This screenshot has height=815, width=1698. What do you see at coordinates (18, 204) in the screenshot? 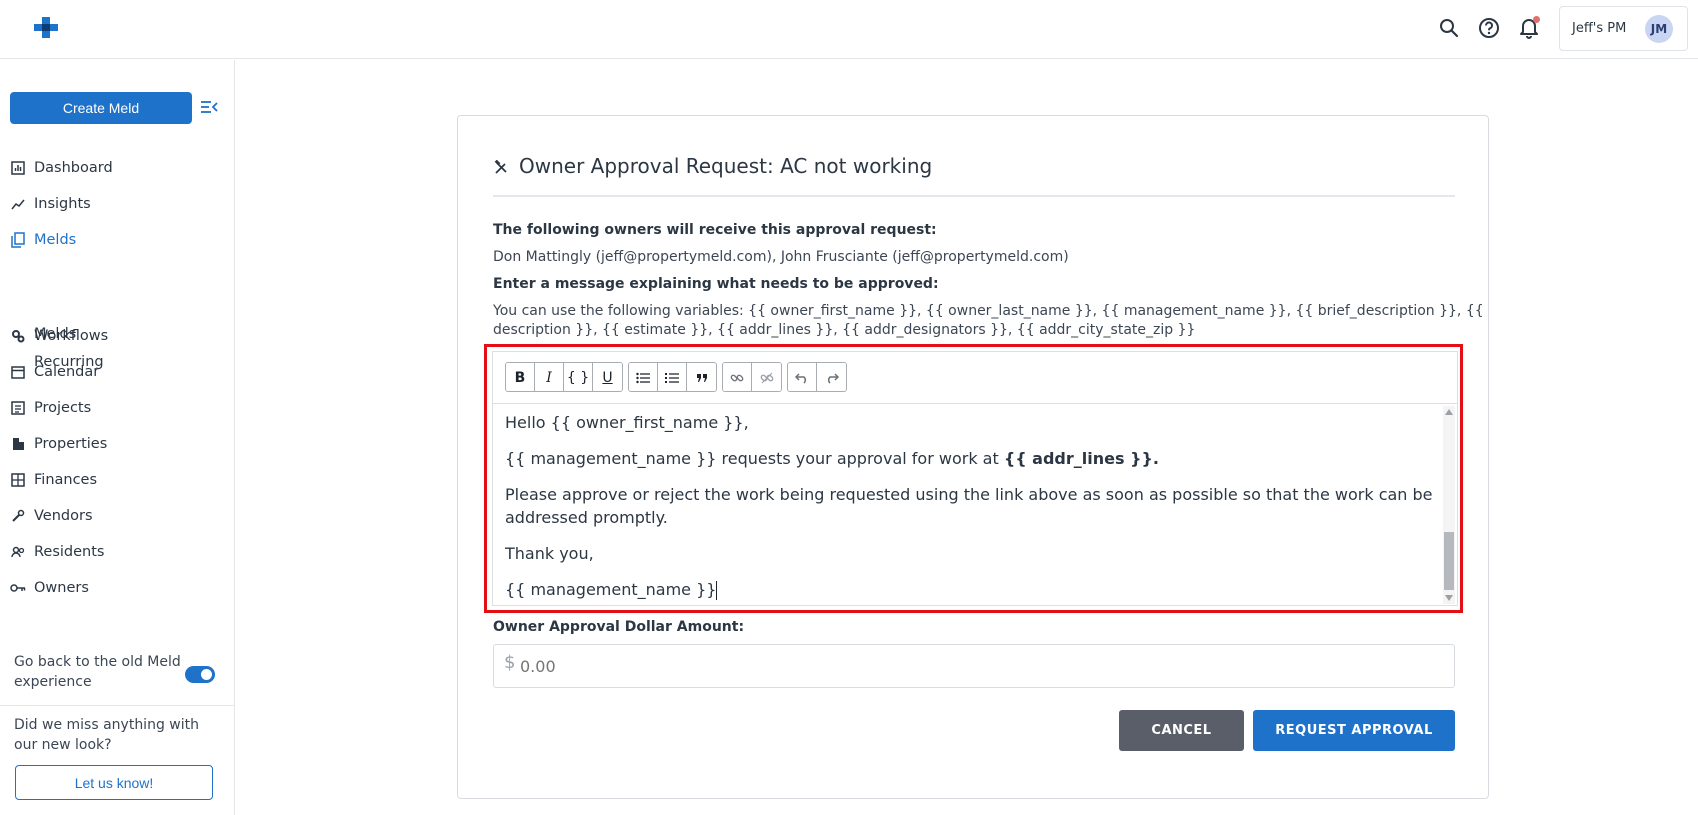
I see `insights-icon` at bounding box center [18, 204].